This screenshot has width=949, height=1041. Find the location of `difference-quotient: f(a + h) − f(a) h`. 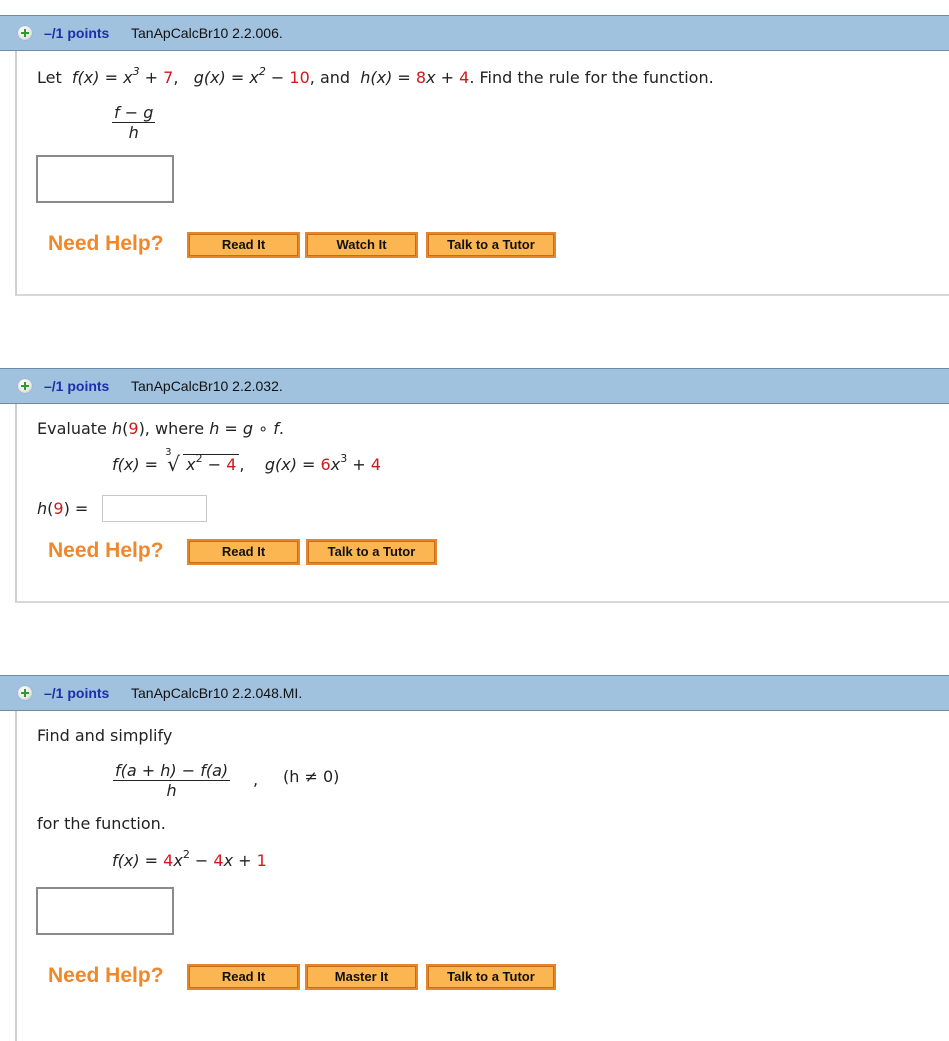

difference-quotient: f(a + h) − f(a) h is located at coordinates (172, 781).